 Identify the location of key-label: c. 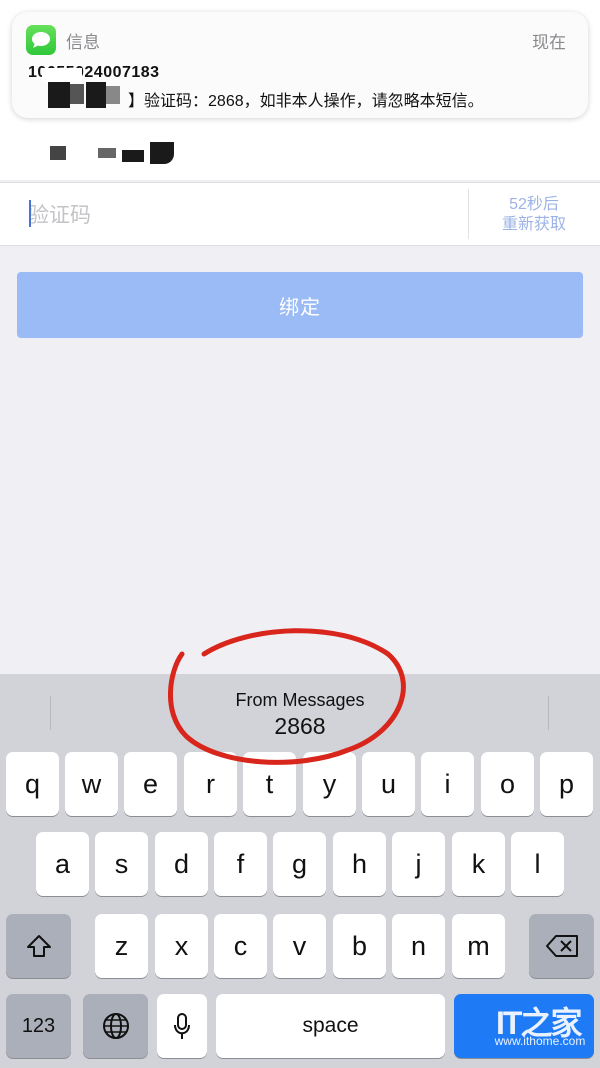
(240, 945).